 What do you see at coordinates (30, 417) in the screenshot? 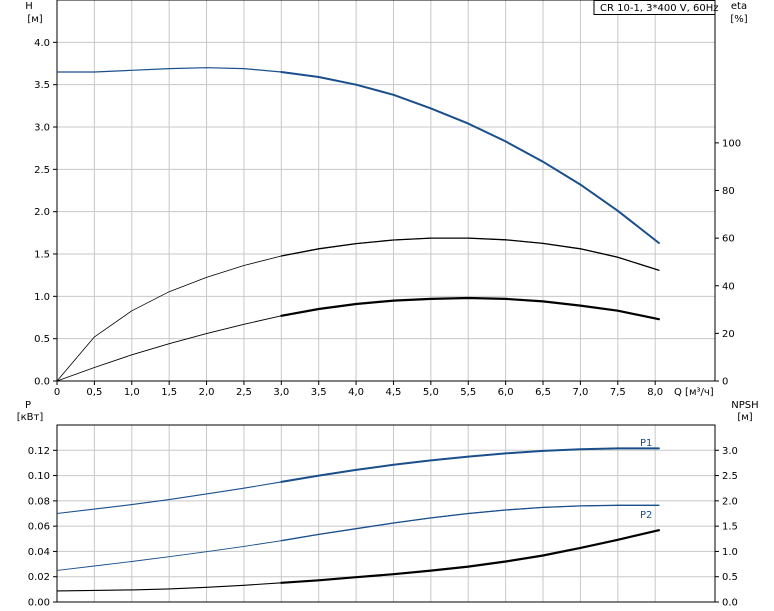
I see `power-axis-unit: [кВт]` at bounding box center [30, 417].